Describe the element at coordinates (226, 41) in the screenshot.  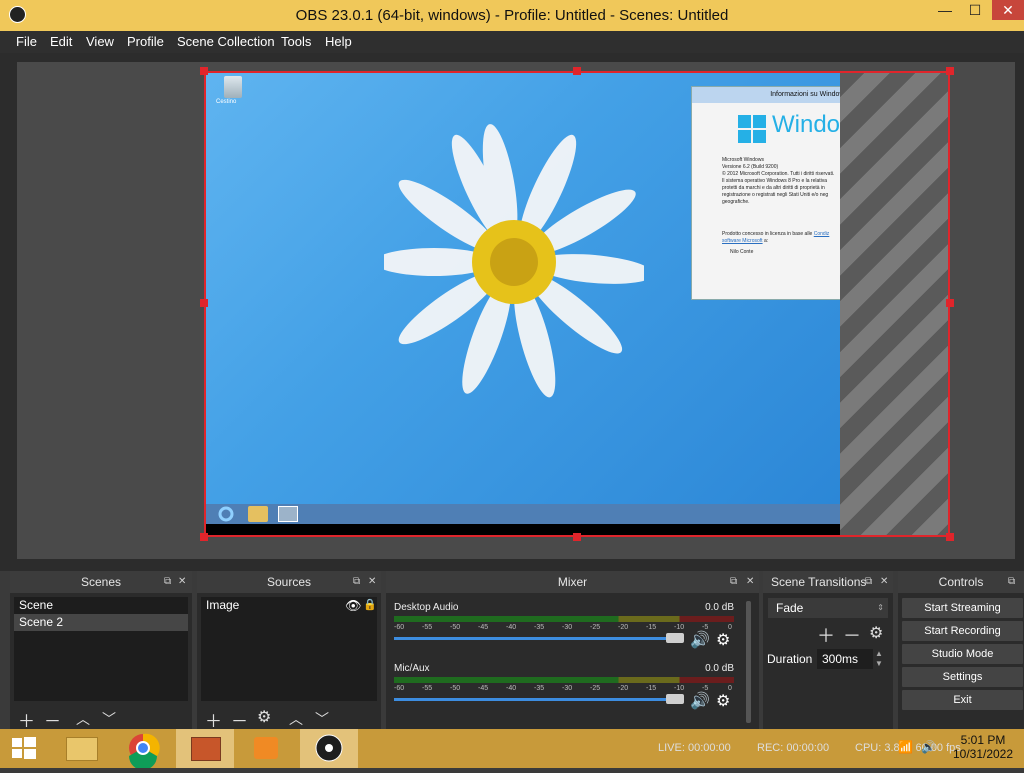
I see `menu-scene-collection: Scene Collection` at that location.